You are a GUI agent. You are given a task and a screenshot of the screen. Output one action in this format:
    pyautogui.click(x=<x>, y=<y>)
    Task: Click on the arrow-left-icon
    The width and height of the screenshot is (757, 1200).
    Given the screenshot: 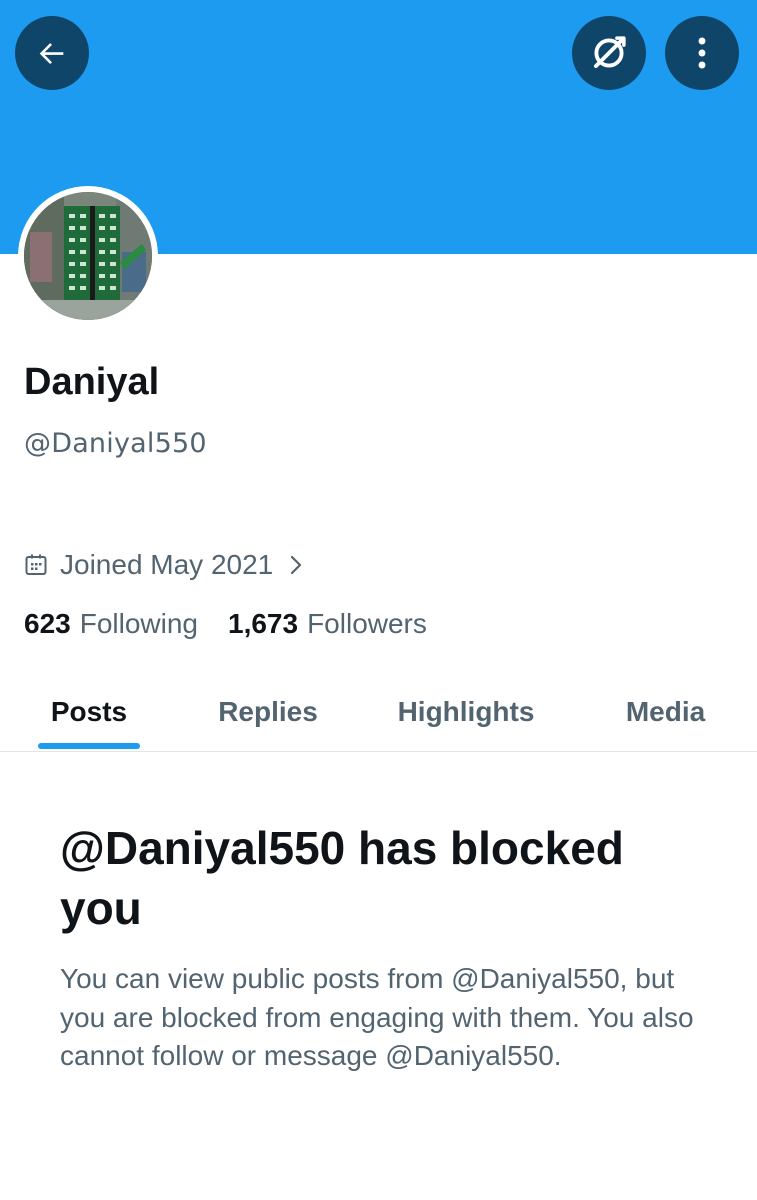 What is the action you would take?
    pyautogui.click(x=52, y=53)
    